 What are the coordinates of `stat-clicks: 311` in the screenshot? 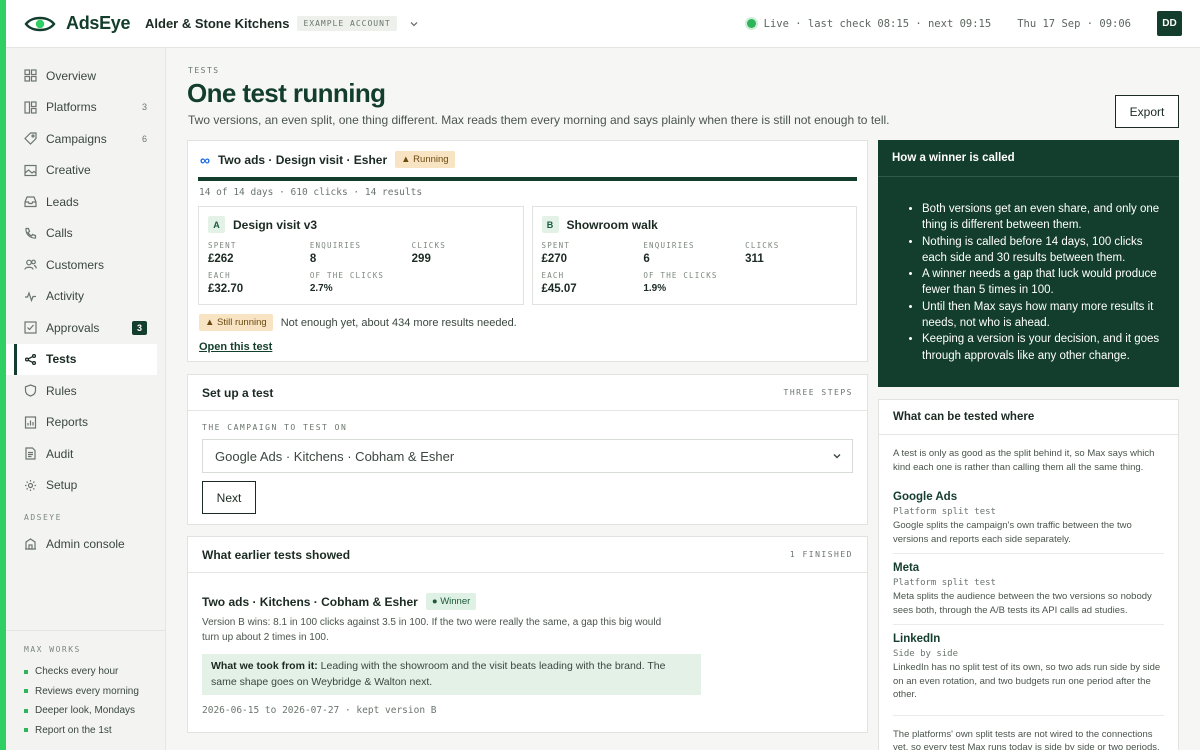 It's located at (754, 259).